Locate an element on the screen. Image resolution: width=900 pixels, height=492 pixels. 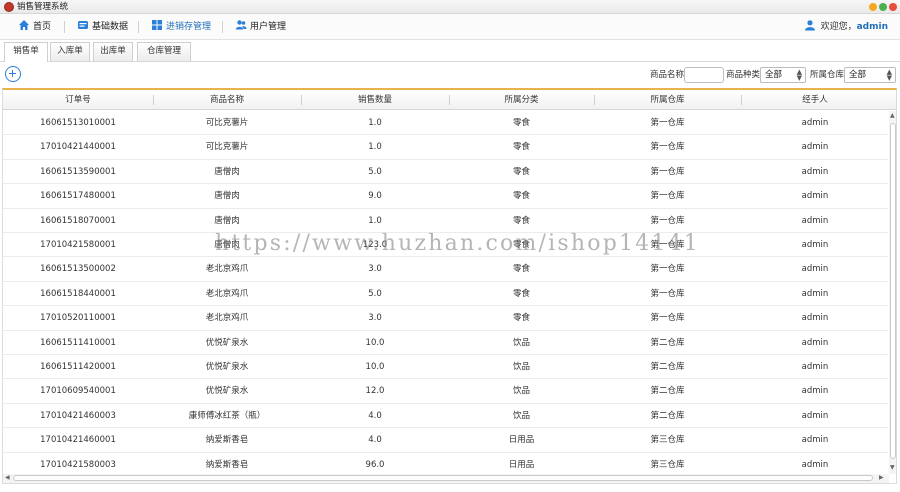
cell-order-no: 16061513010001 is located at coordinates (78, 123).